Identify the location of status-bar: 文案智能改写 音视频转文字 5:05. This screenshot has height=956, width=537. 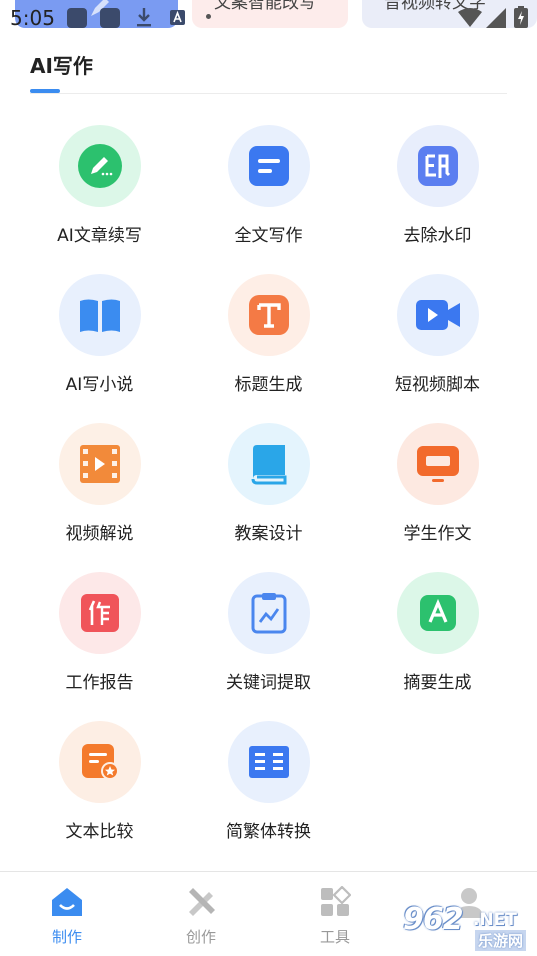
(268, 18).